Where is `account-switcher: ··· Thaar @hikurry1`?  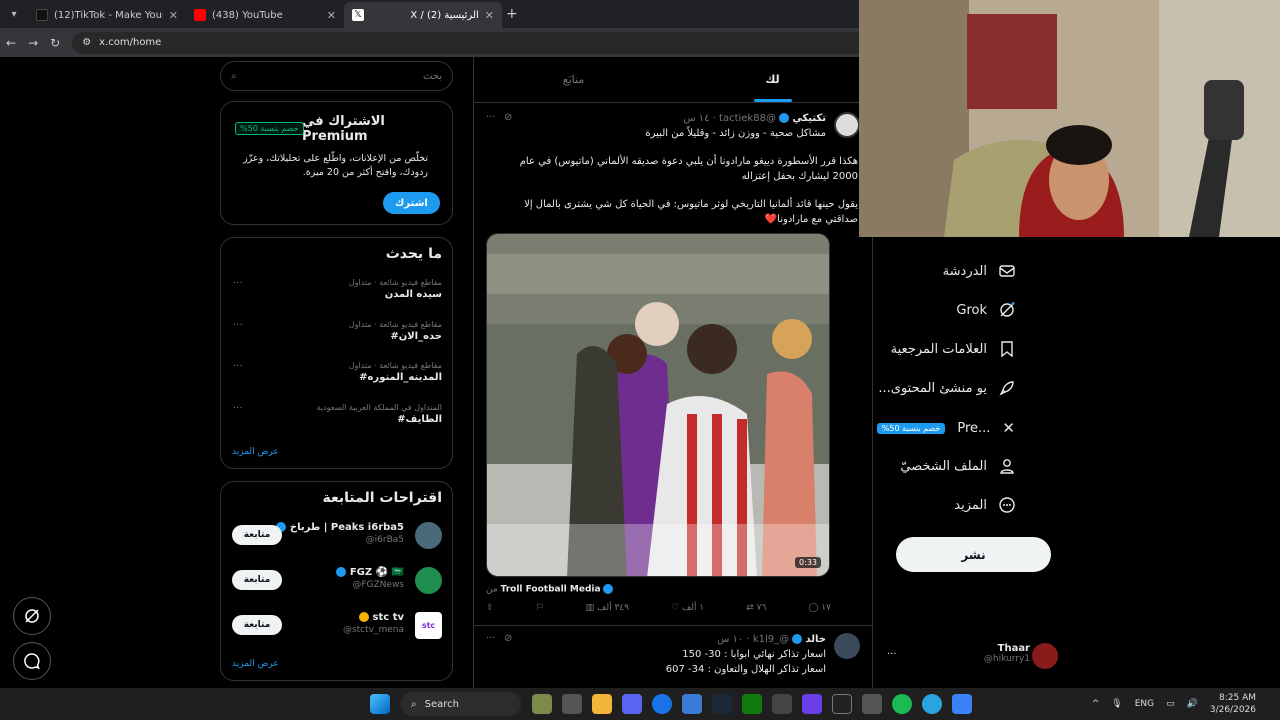
account-switcher: ··· Thaar @hikurry1 is located at coordinates (970, 656).